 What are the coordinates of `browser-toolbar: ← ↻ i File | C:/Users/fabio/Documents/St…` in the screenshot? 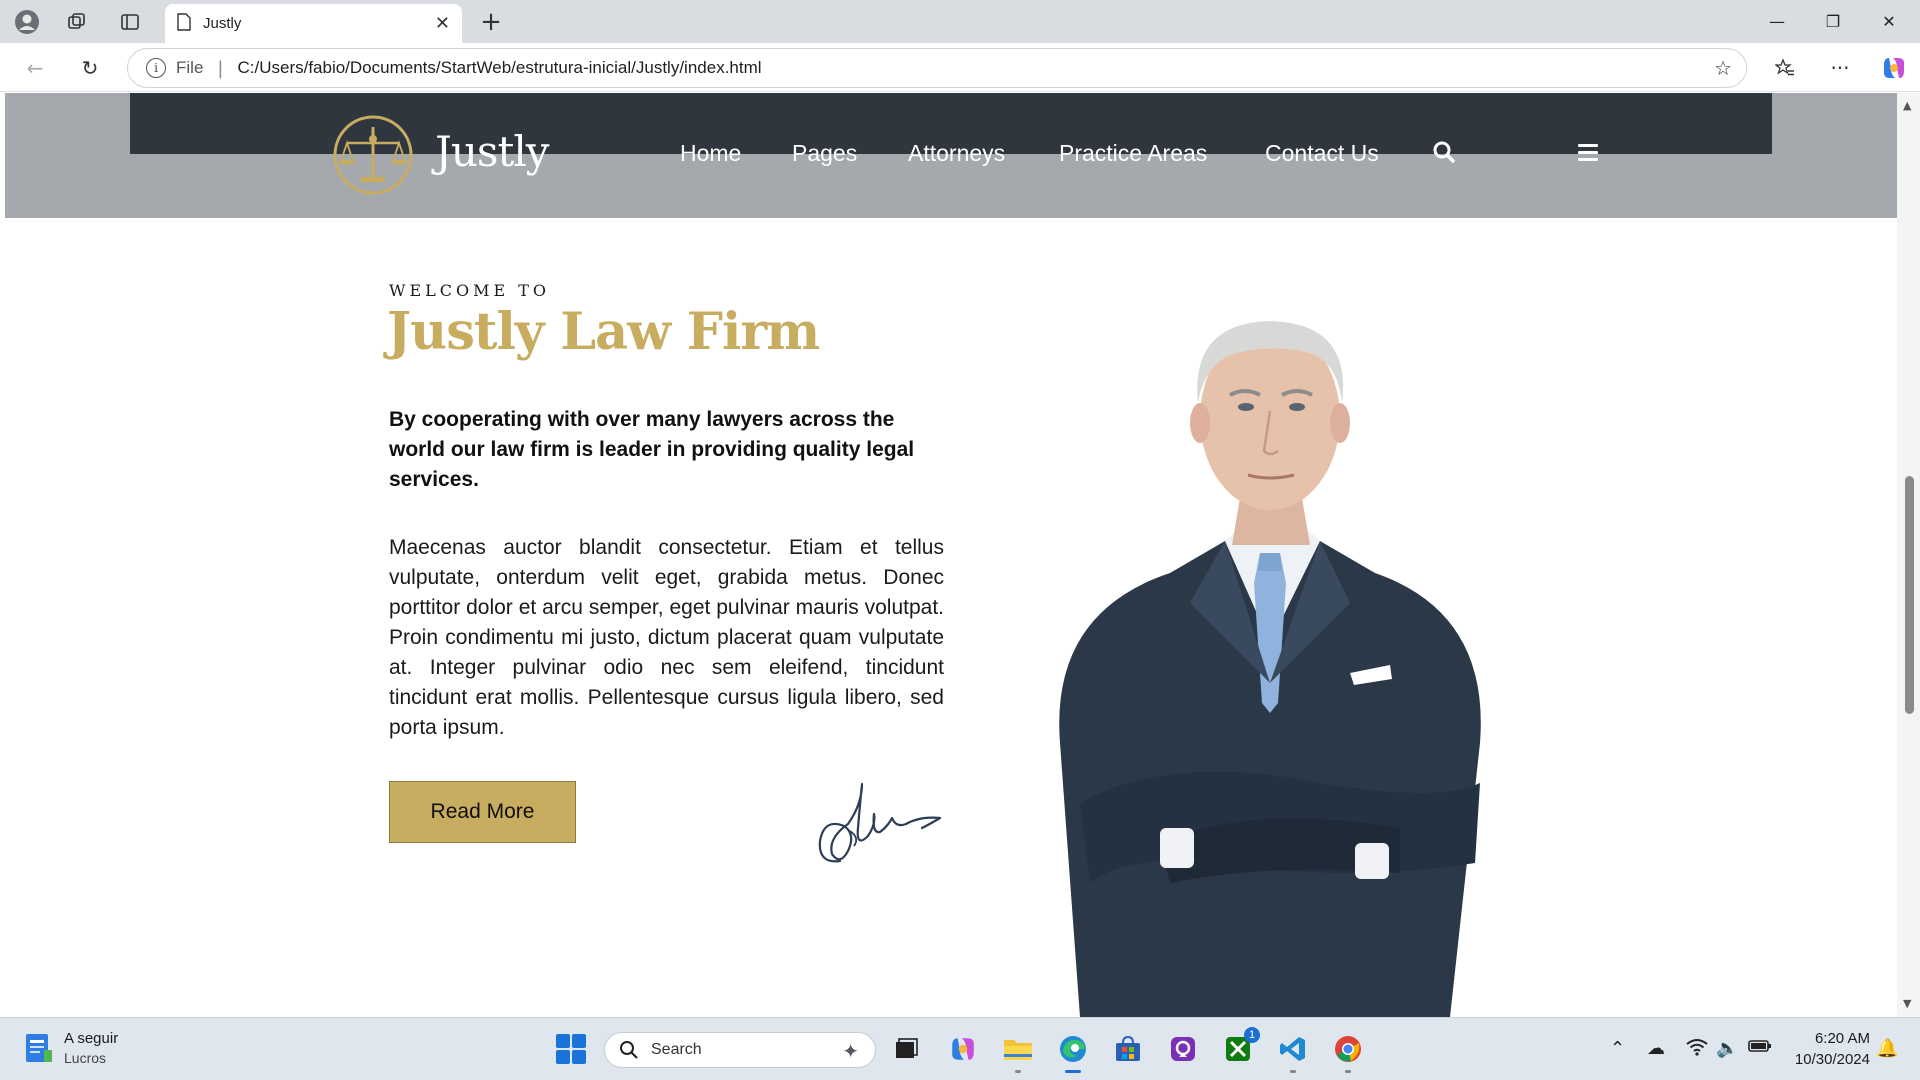 It's located at (960, 67).